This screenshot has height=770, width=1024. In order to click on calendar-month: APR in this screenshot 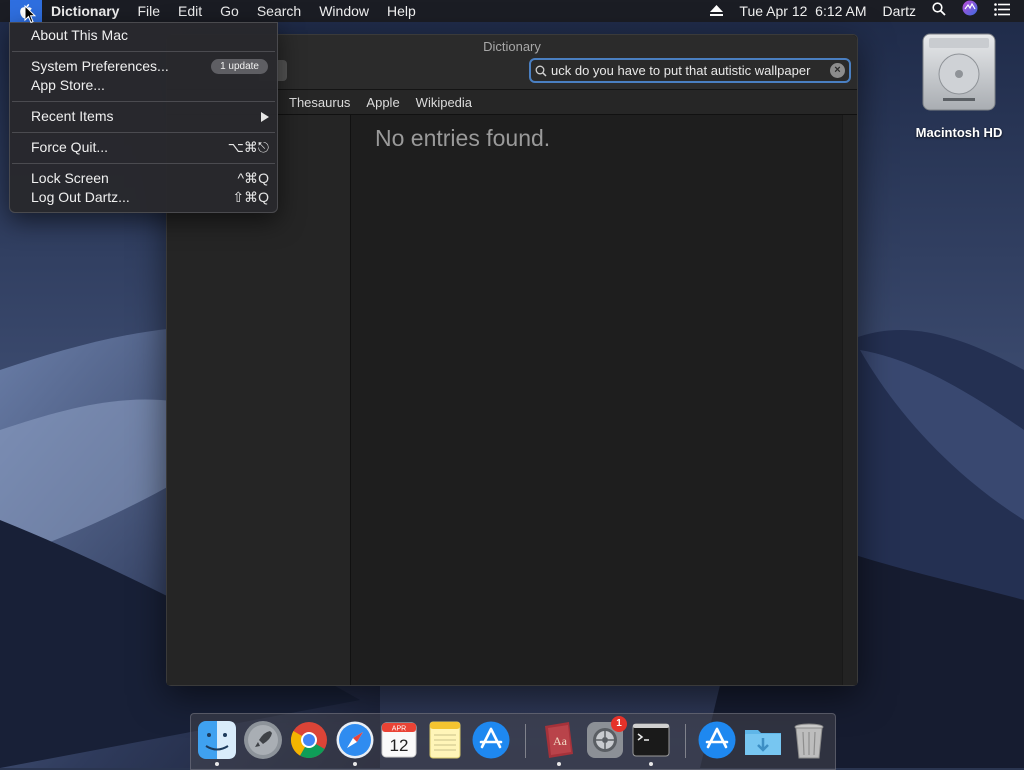, I will do `click(399, 729)`.